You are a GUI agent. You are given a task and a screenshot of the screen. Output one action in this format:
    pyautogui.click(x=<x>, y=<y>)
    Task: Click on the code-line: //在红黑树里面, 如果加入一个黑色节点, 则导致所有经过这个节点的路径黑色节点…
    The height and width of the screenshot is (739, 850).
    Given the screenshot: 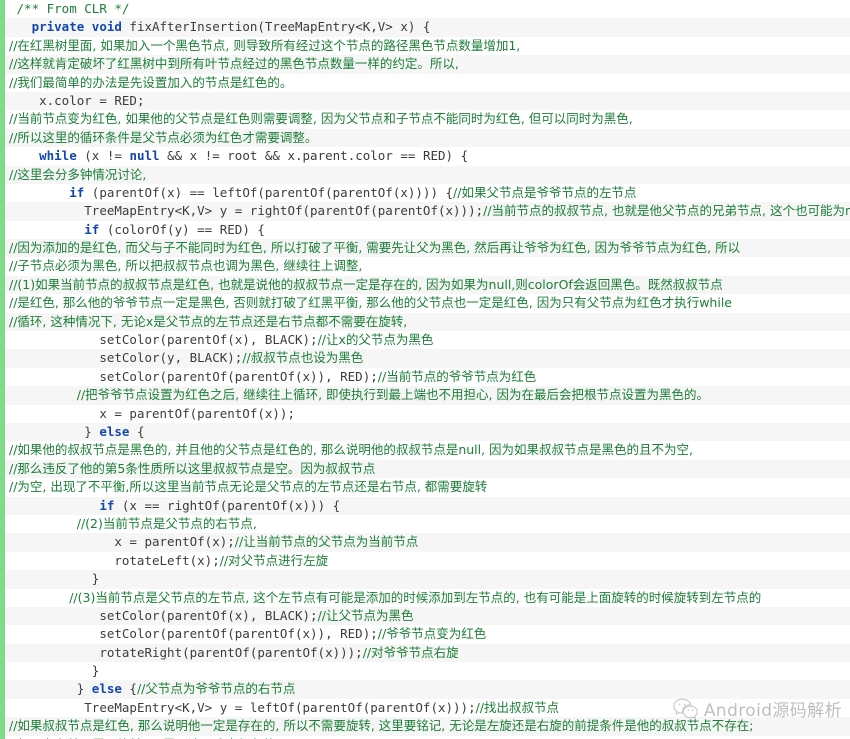 What is the action you would take?
    pyautogui.click(x=425, y=46)
    